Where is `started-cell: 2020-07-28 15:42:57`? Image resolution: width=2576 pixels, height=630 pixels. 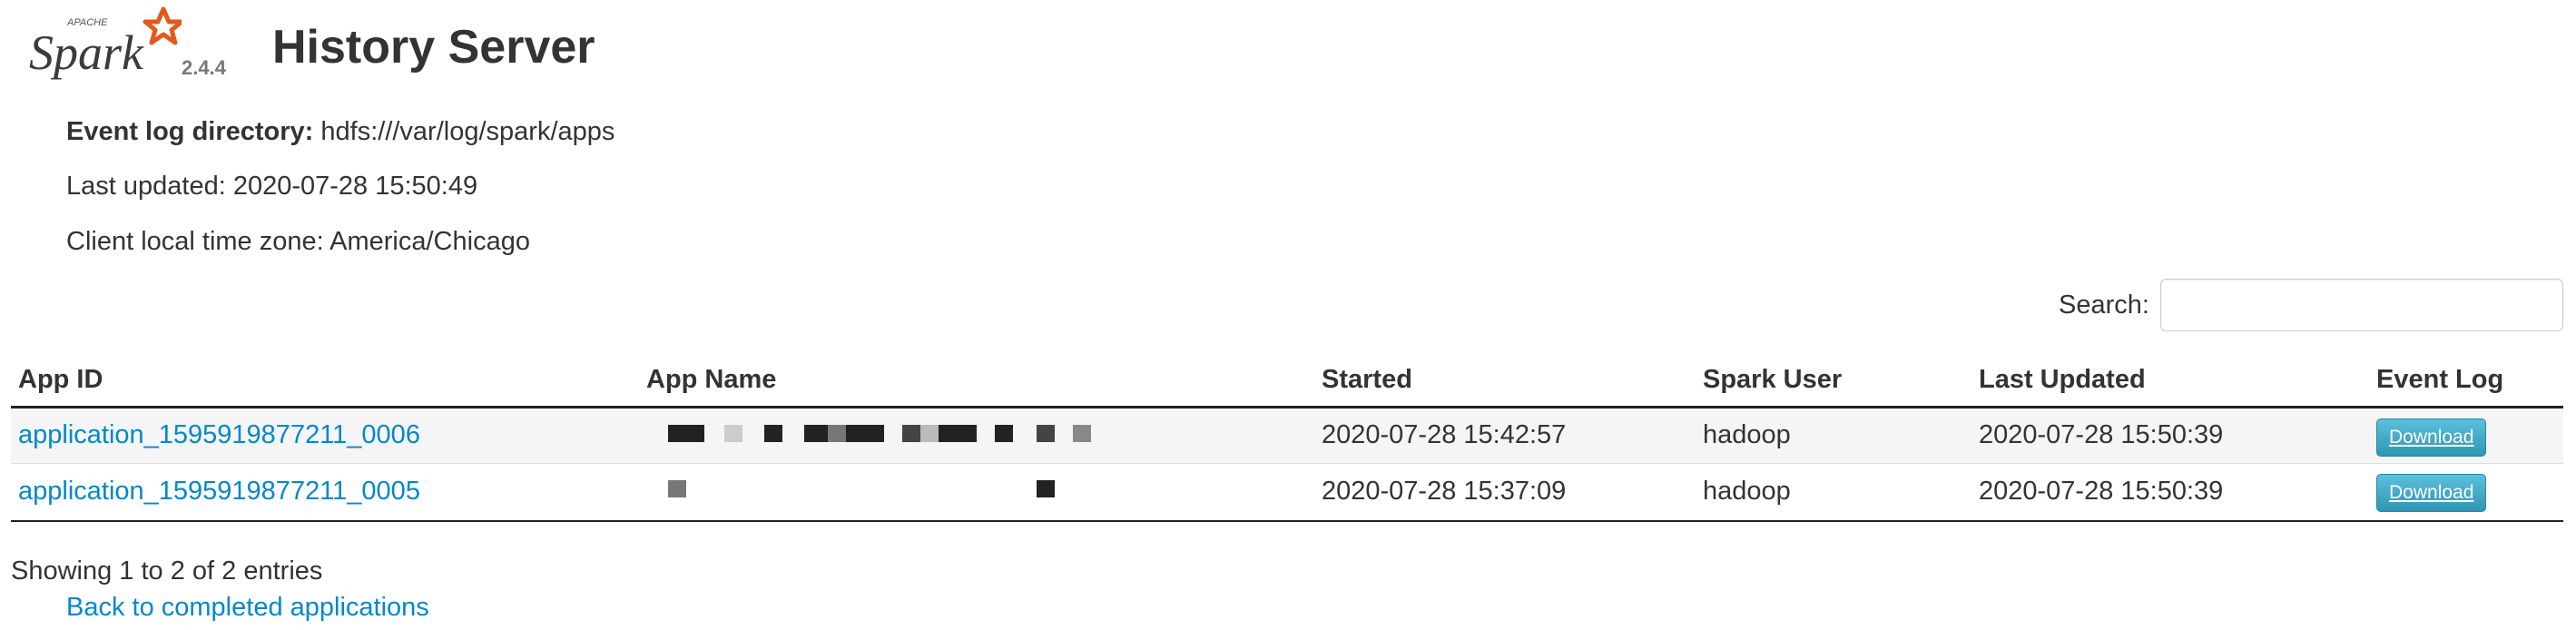 started-cell: 2020-07-28 15:42:57 is located at coordinates (1444, 435).